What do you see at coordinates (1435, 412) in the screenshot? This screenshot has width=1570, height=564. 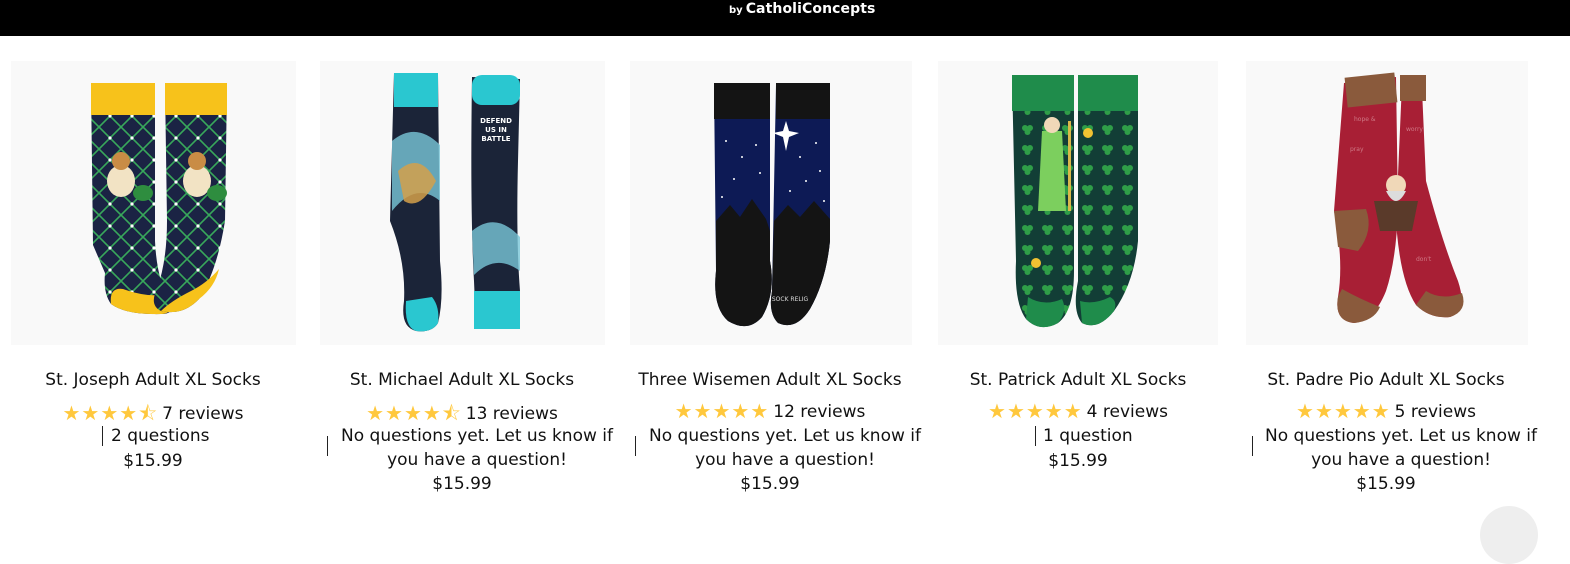 I see `reviews-count: 5 reviews` at bounding box center [1435, 412].